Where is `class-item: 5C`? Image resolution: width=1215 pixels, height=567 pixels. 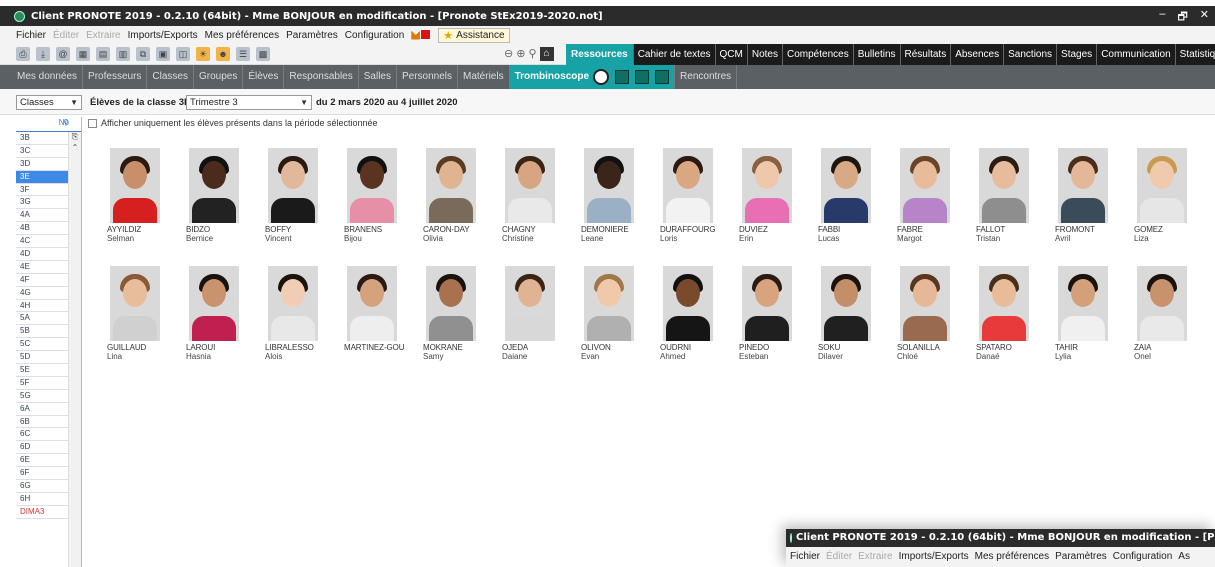
class-item: 5C is located at coordinates (42, 345).